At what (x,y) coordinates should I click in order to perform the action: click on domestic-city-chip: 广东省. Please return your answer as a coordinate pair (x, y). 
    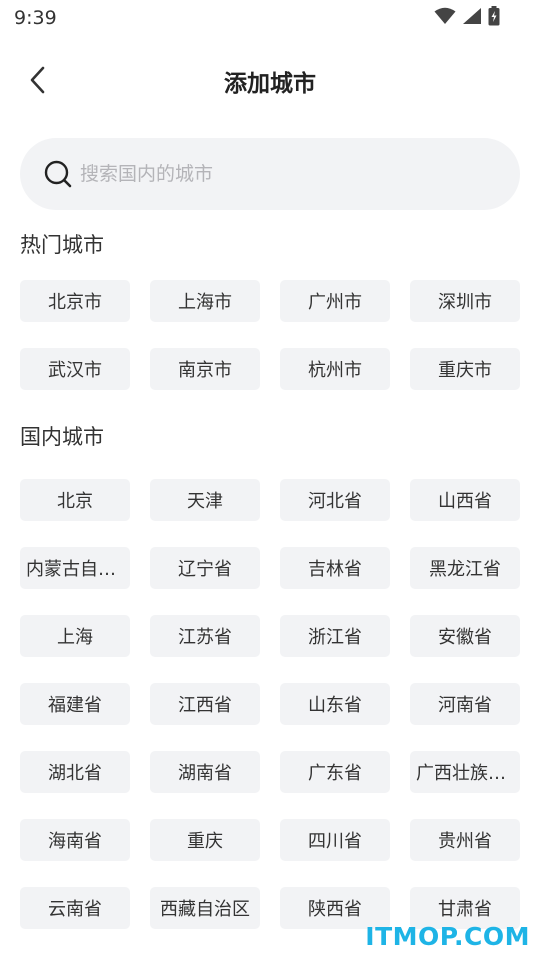
    Looking at the image, I should click on (335, 772).